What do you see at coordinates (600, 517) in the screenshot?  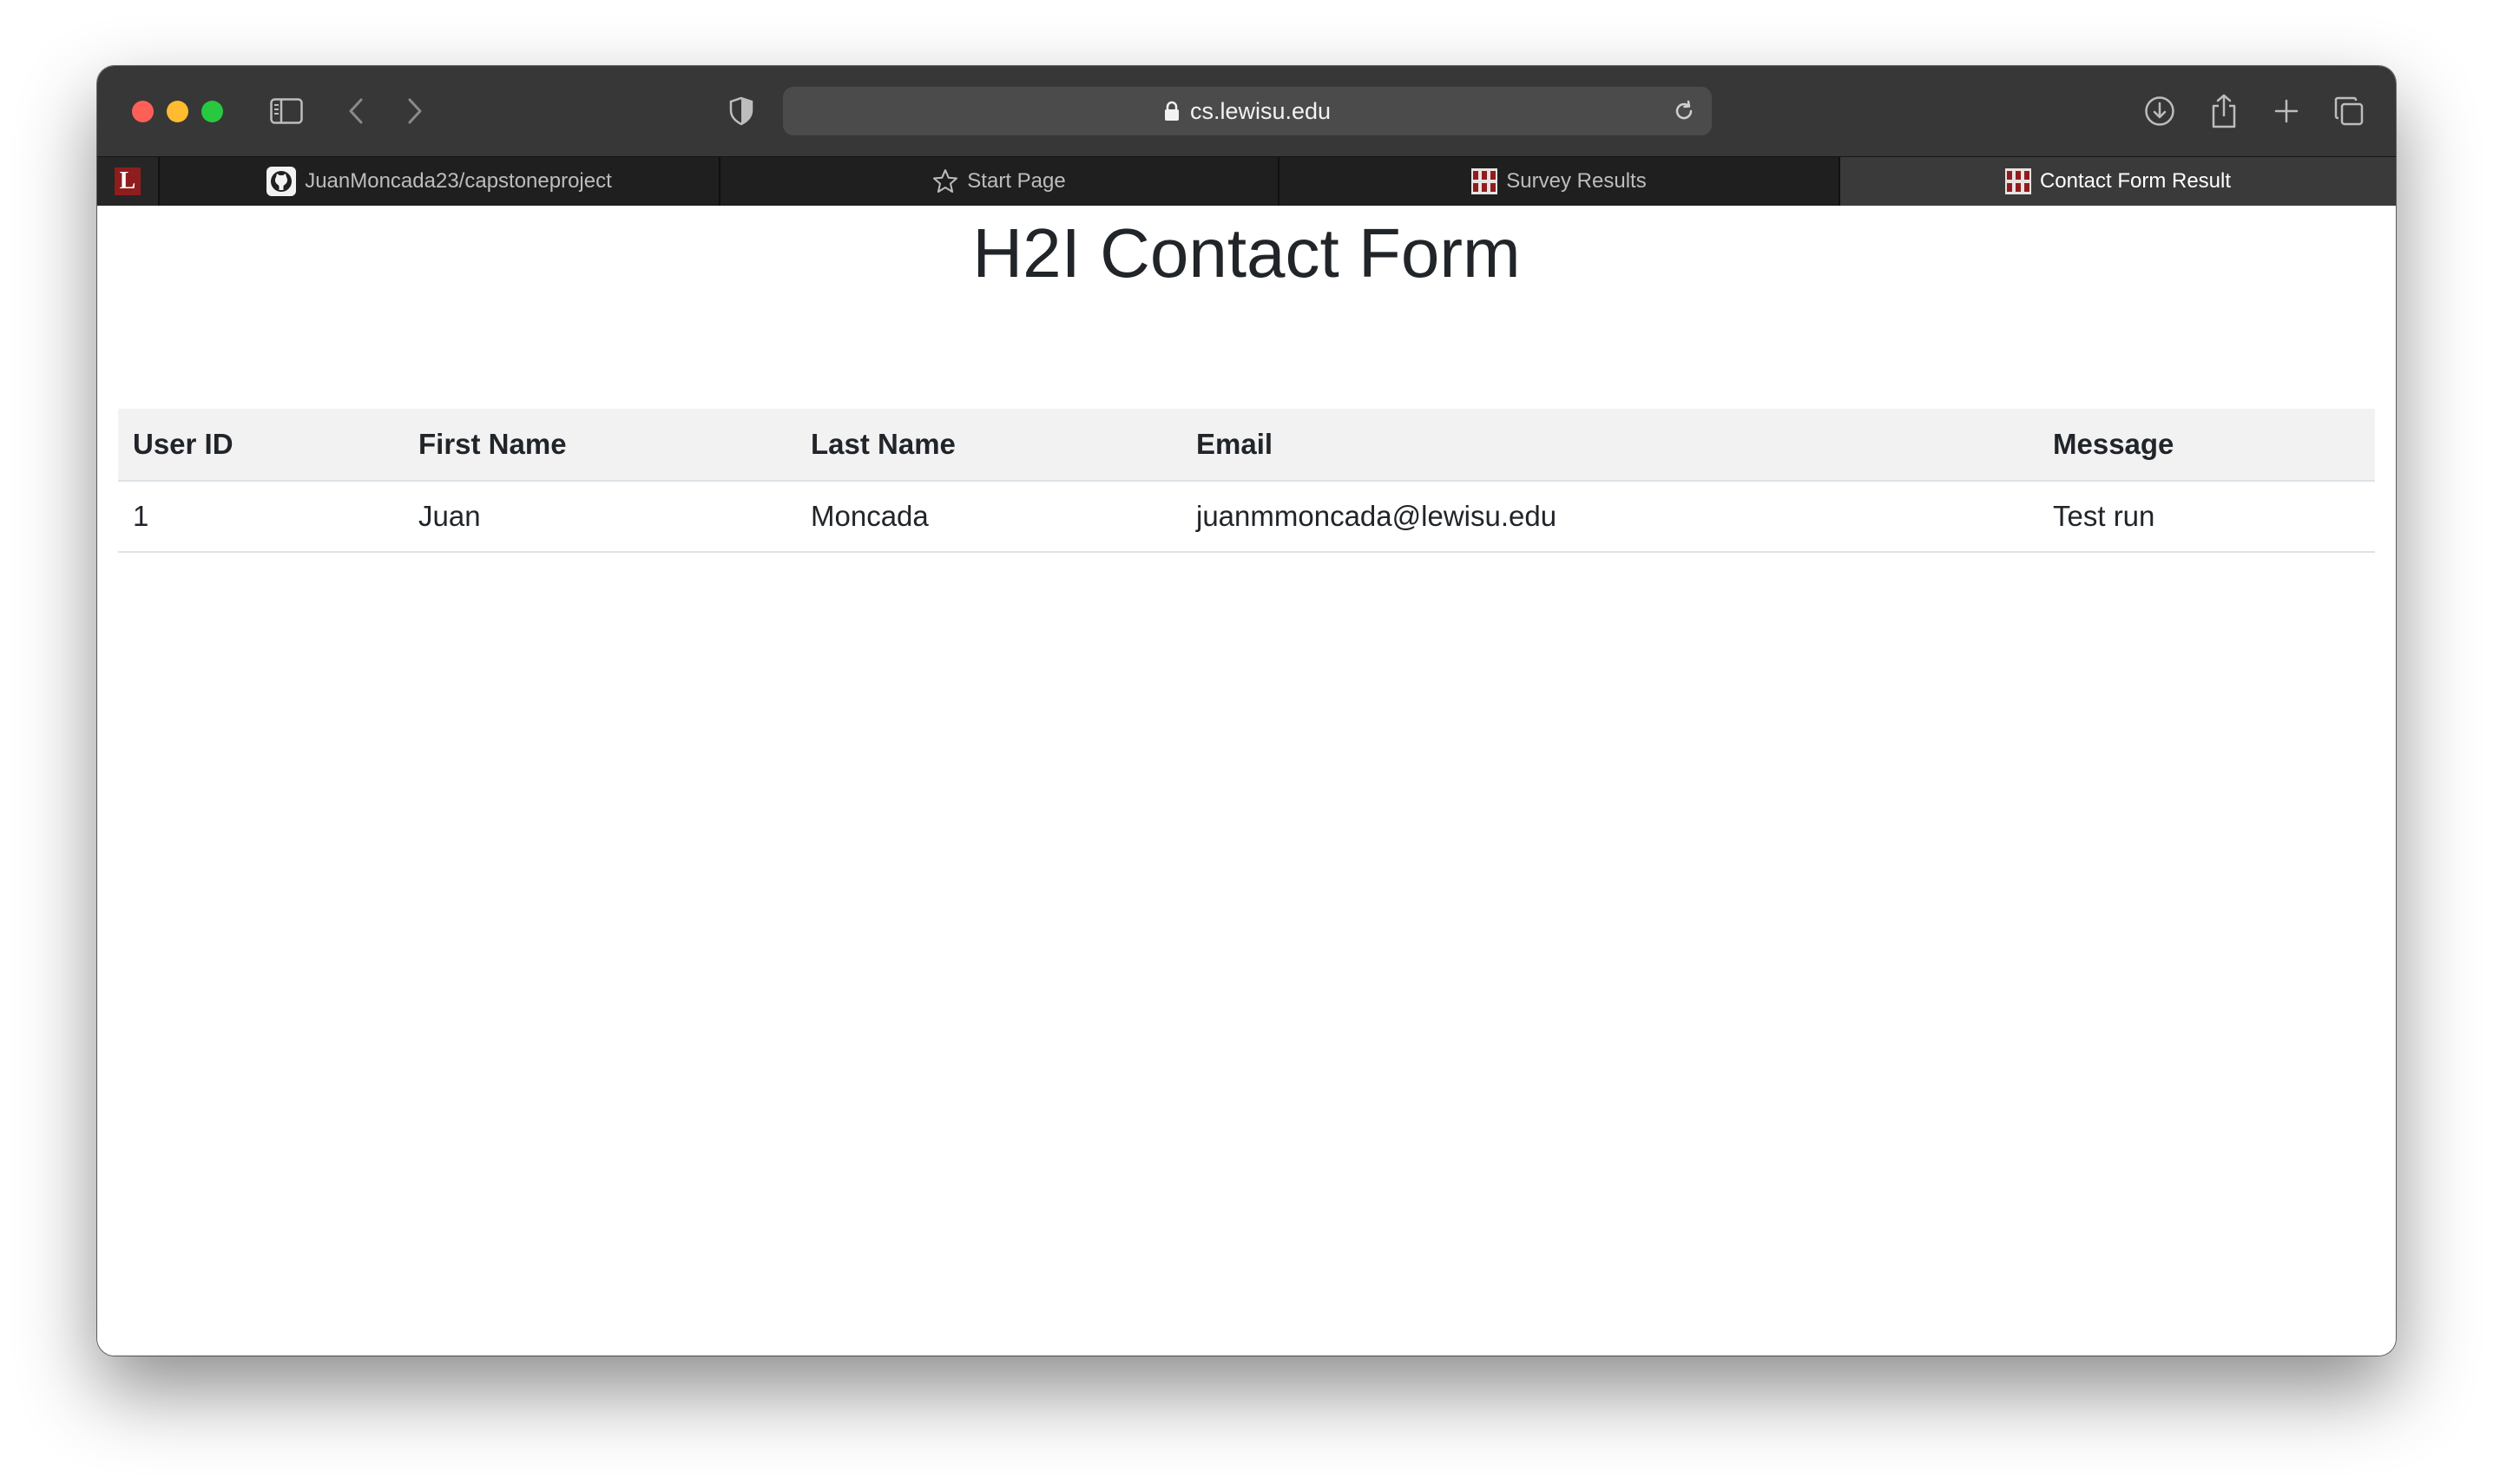 I see `cell-first-name: Juan` at bounding box center [600, 517].